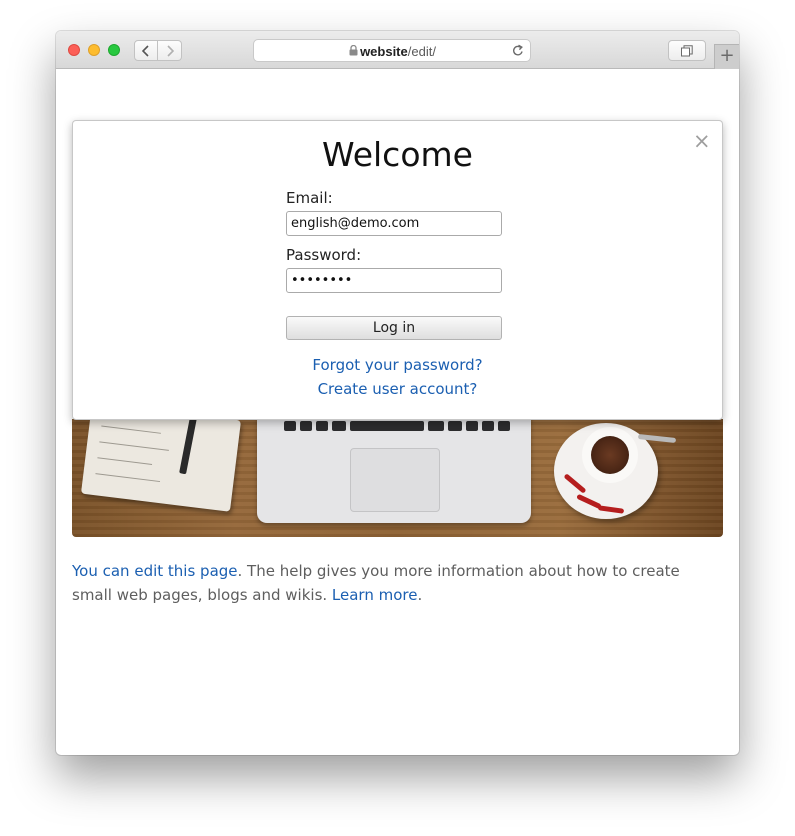 The height and width of the screenshot is (836, 795). What do you see at coordinates (394, 280) in the screenshot?
I see `password-field` at bounding box center [394, 280].